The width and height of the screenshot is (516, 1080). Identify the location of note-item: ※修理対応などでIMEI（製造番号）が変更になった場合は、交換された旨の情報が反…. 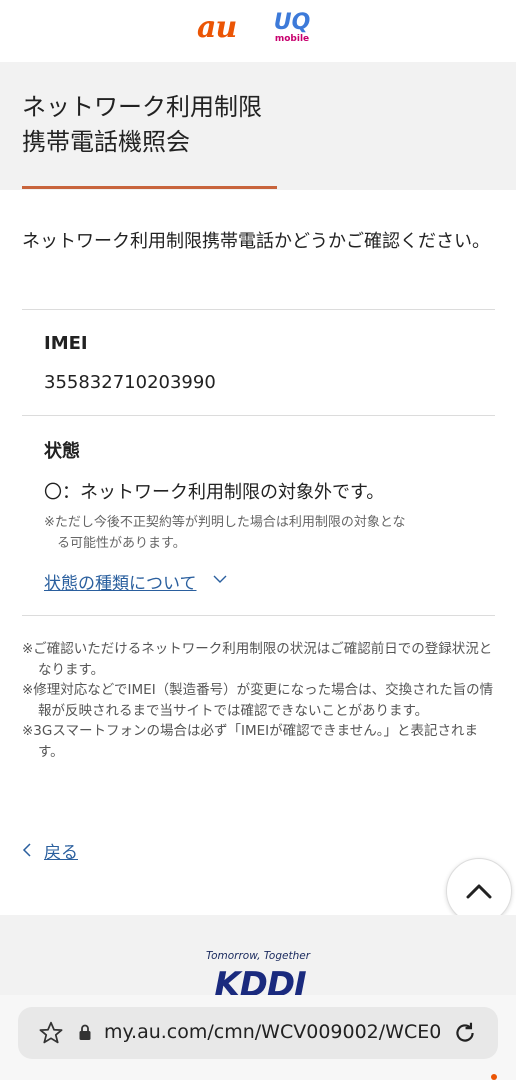
(258, 700).